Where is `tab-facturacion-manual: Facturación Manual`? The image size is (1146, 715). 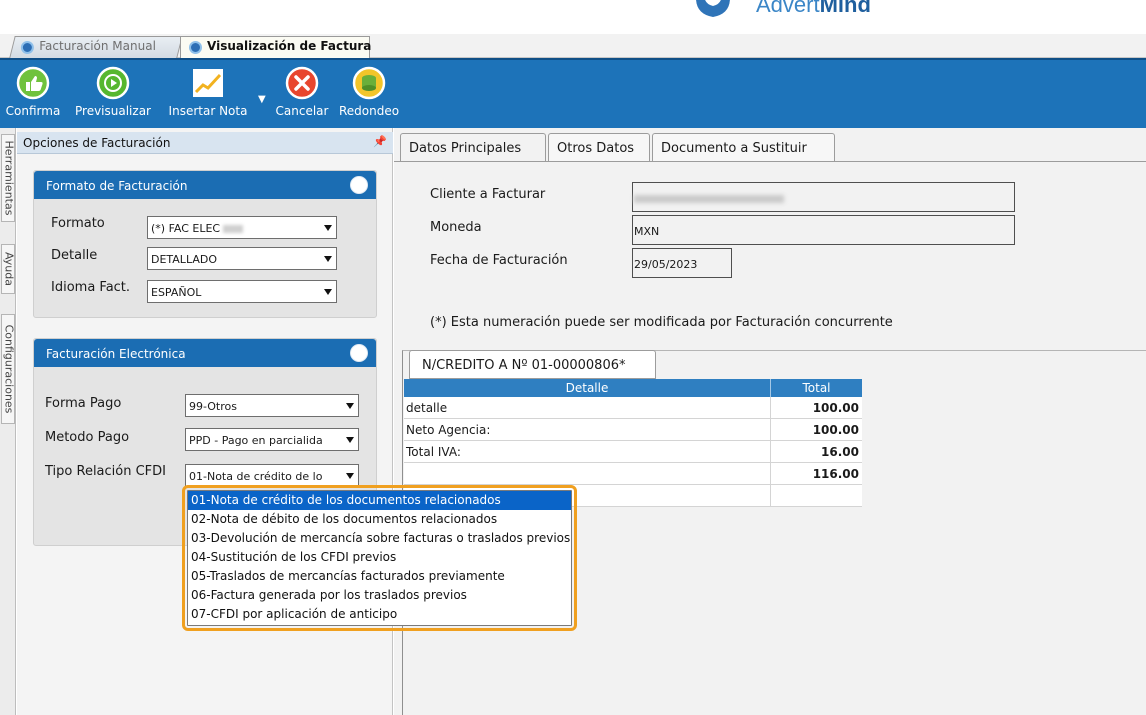 tab-facturacion-manual: Facturación Manual is located at coordinates (96, 47).